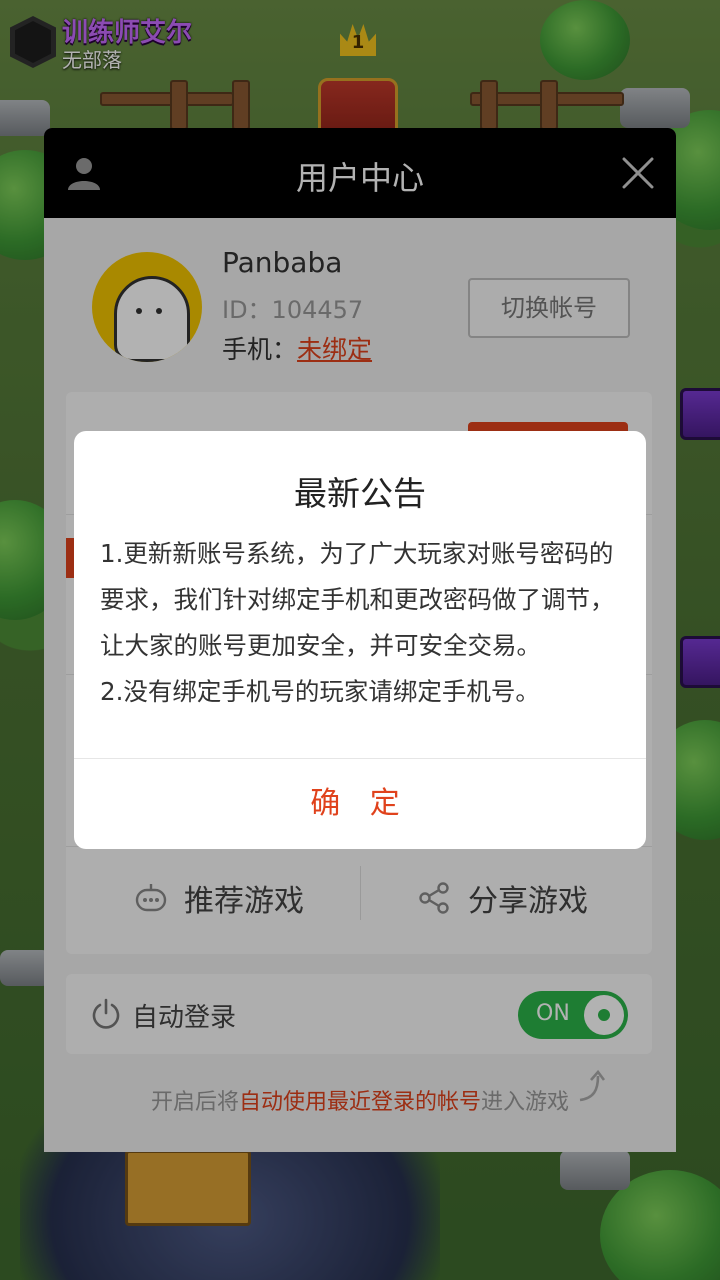  What do you see at coordinates (360, 493) in the screenshot?
I see `dialog-title: 最新公告` at bounding box center [360, 493].